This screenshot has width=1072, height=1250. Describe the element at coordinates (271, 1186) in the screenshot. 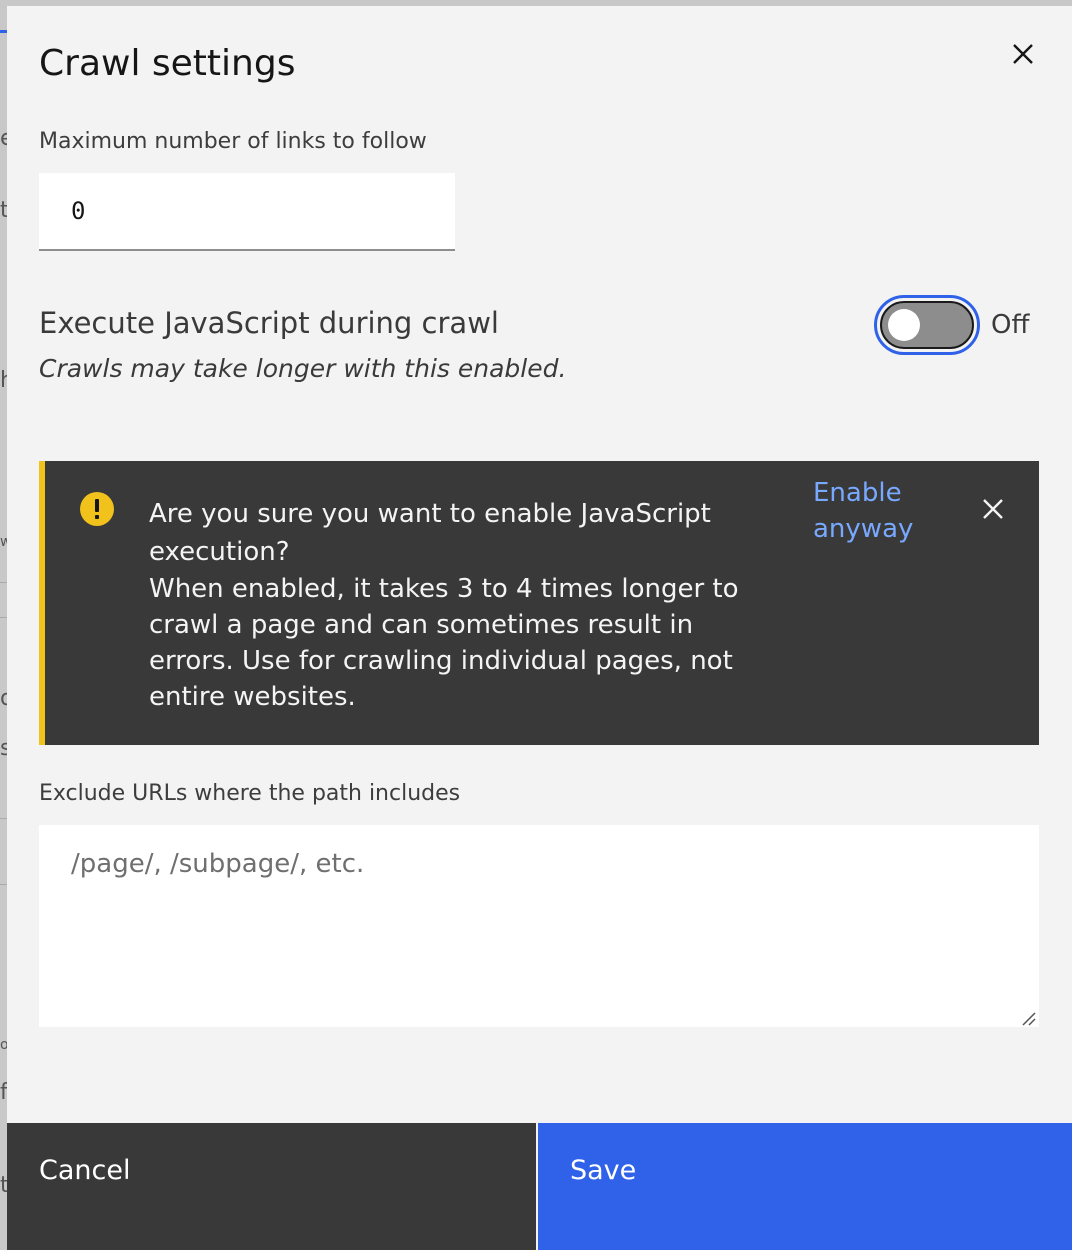

I see `cancel-button: Cancel` at that location.